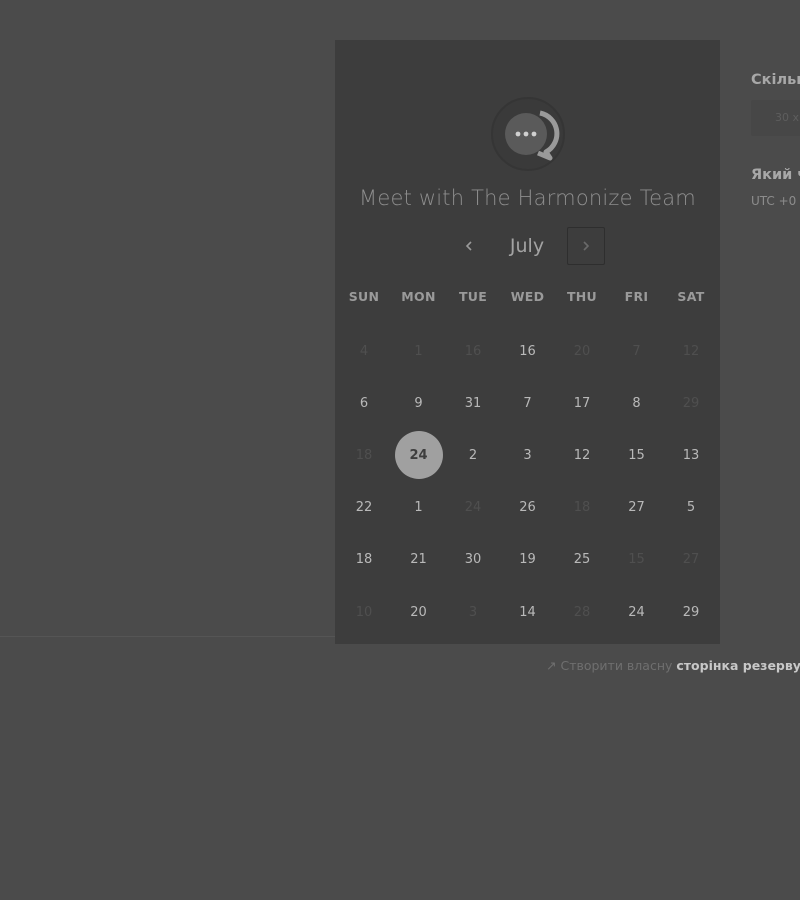 The width and height of the screenshot is (800, 900). I want to click on page-title: Meet with The Harmonize Team, so click(527, 198).